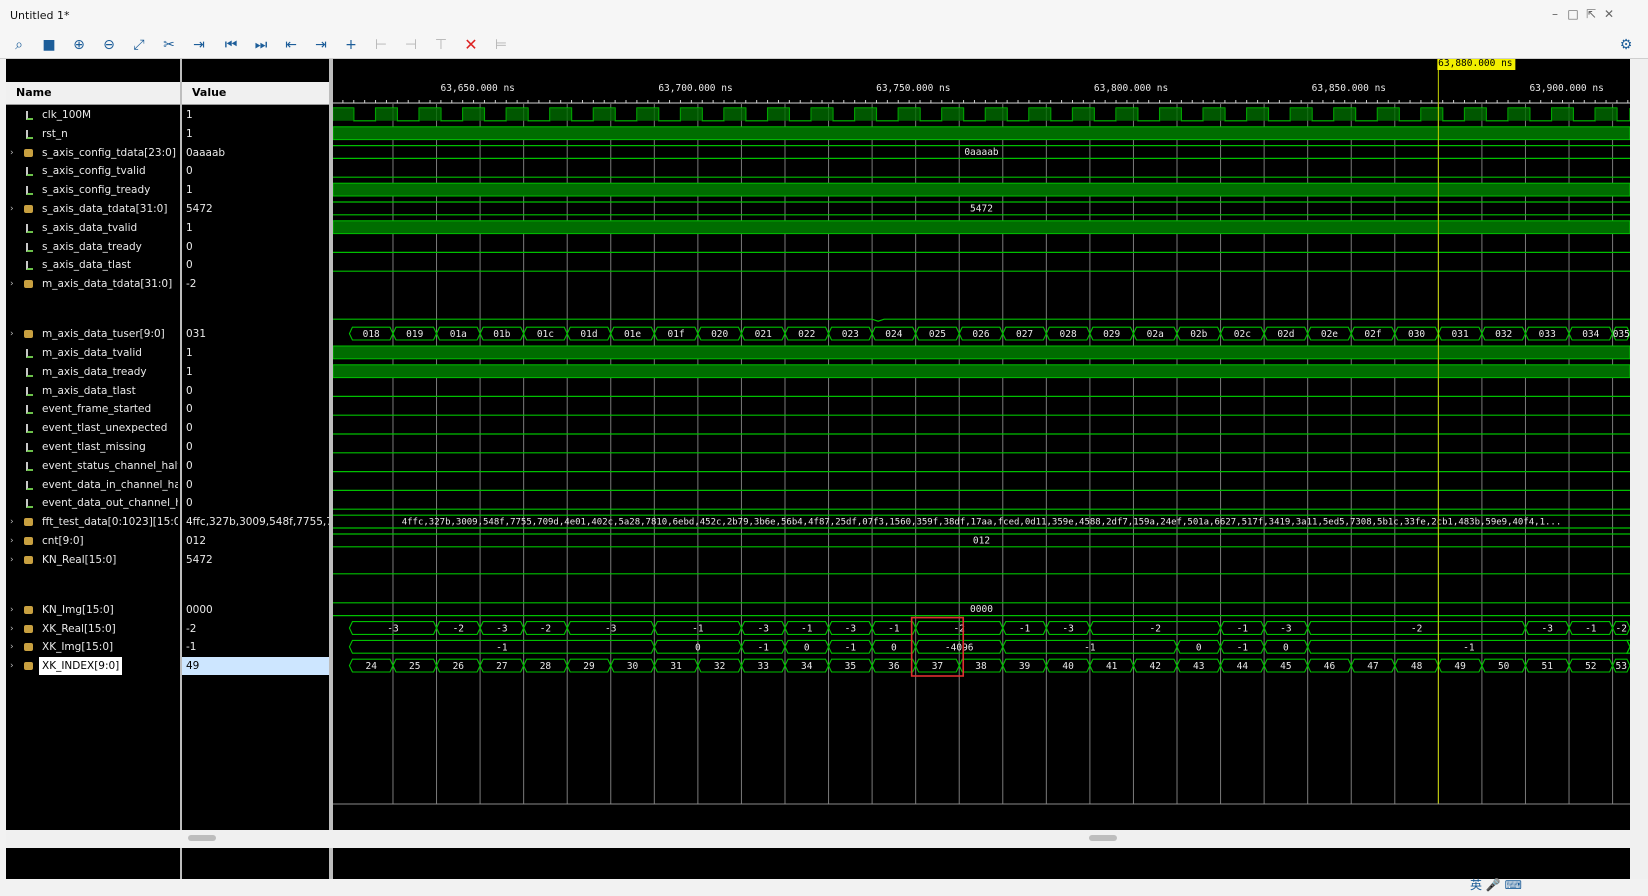 The image size is (1648, 896). Describe the element at coordinates (251, 839) in the screenshot. I see `value-scrollbar` at that location.